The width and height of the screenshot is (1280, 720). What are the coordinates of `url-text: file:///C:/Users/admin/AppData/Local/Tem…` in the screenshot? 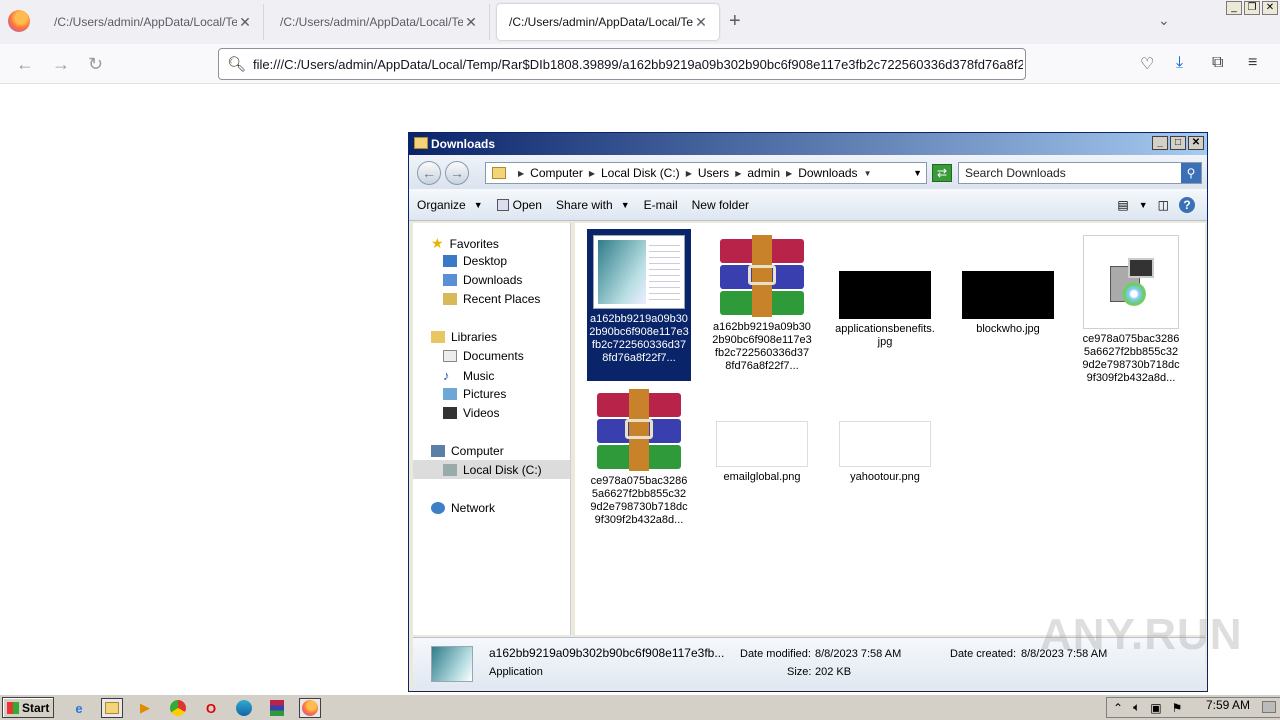 It's located at (638, 64).